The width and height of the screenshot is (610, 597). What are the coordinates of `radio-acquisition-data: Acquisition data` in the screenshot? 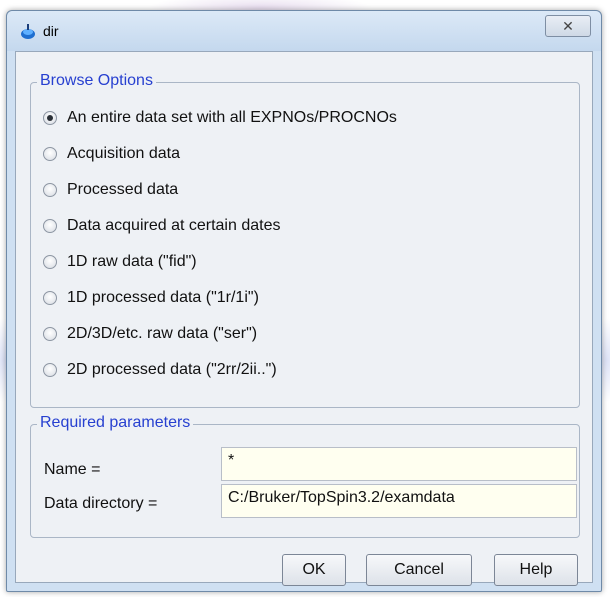 It's located at (111, 154).